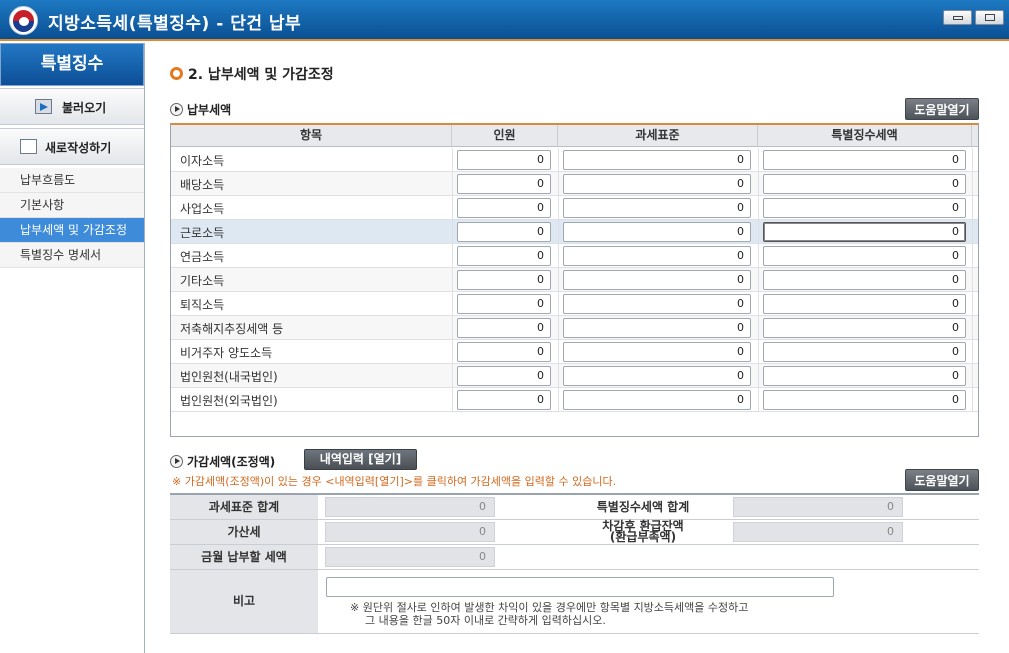 Image resolution: width=1009 pixels, height=653 pixels. I want to click on summary-row-2: 가산세 0 차감후 환급잔액 (환급부족액) 0, so click(574, 532).